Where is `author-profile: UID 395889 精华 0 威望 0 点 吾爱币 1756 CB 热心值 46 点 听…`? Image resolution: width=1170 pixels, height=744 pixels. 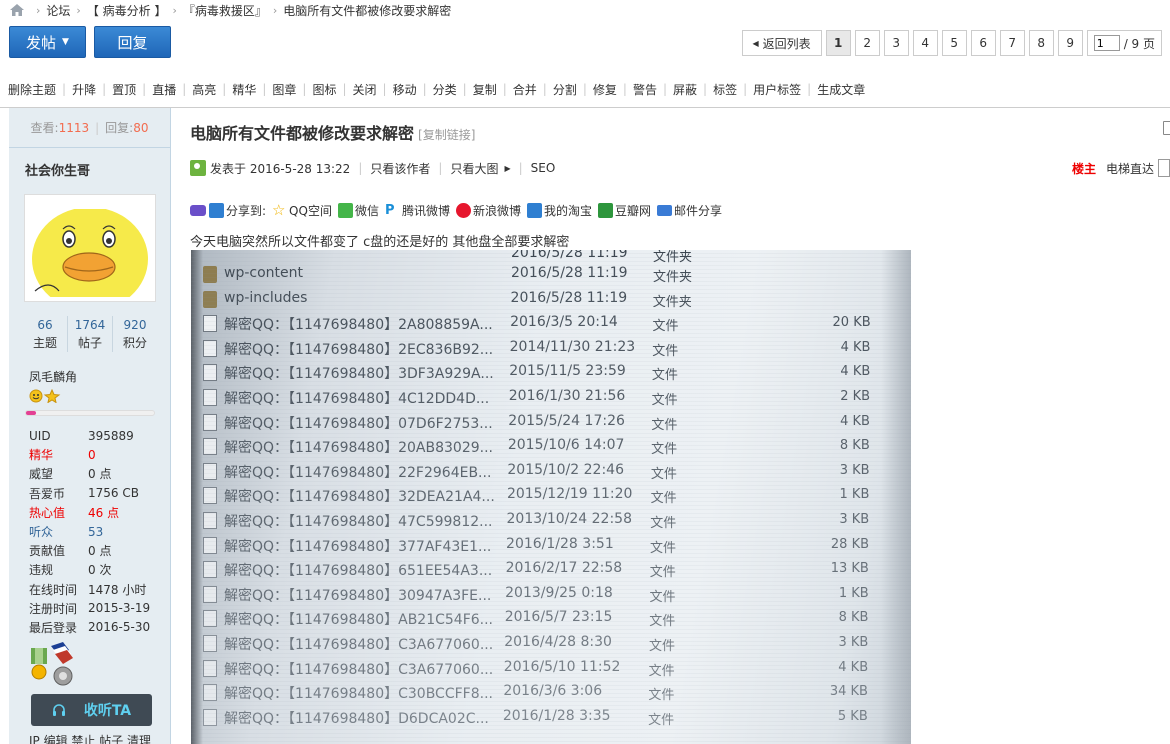 author-profile: UID 395889 精华 0 威望 0 点 吾爱币 1756 CB 热心值 46 点 听… is located at coordinates (89, 531).